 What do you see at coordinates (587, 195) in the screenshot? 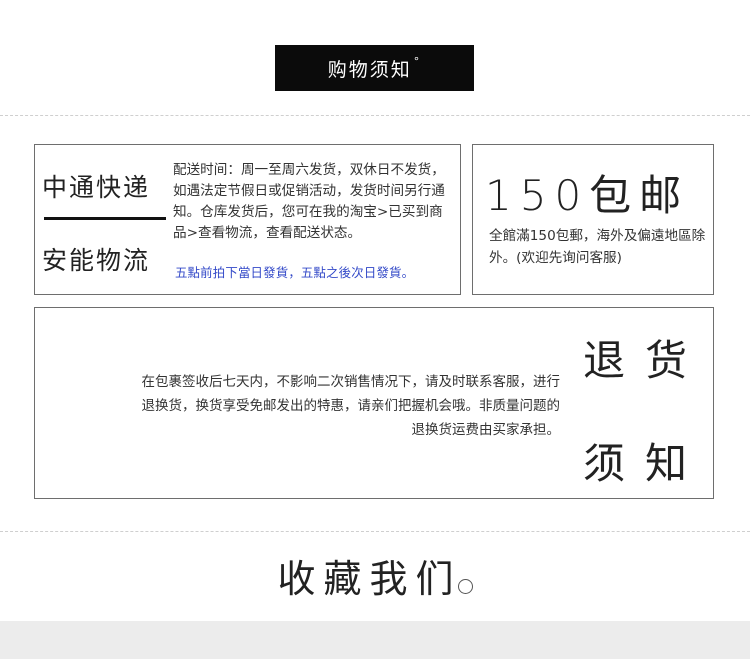
I see `free-shipping-title: 150包邮` at bounding box center [587, 195].